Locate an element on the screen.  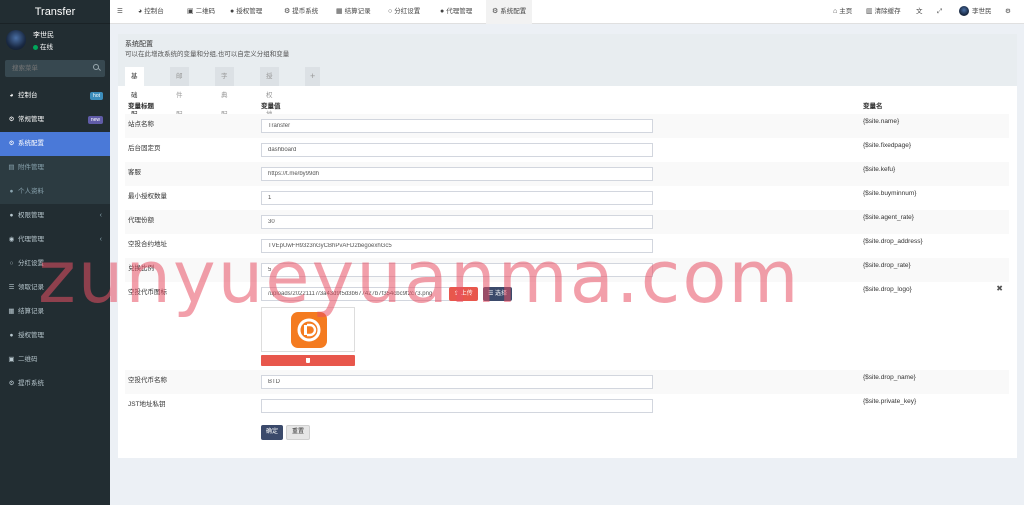
list-icon: ☰ is located at coordinates (492, 294).